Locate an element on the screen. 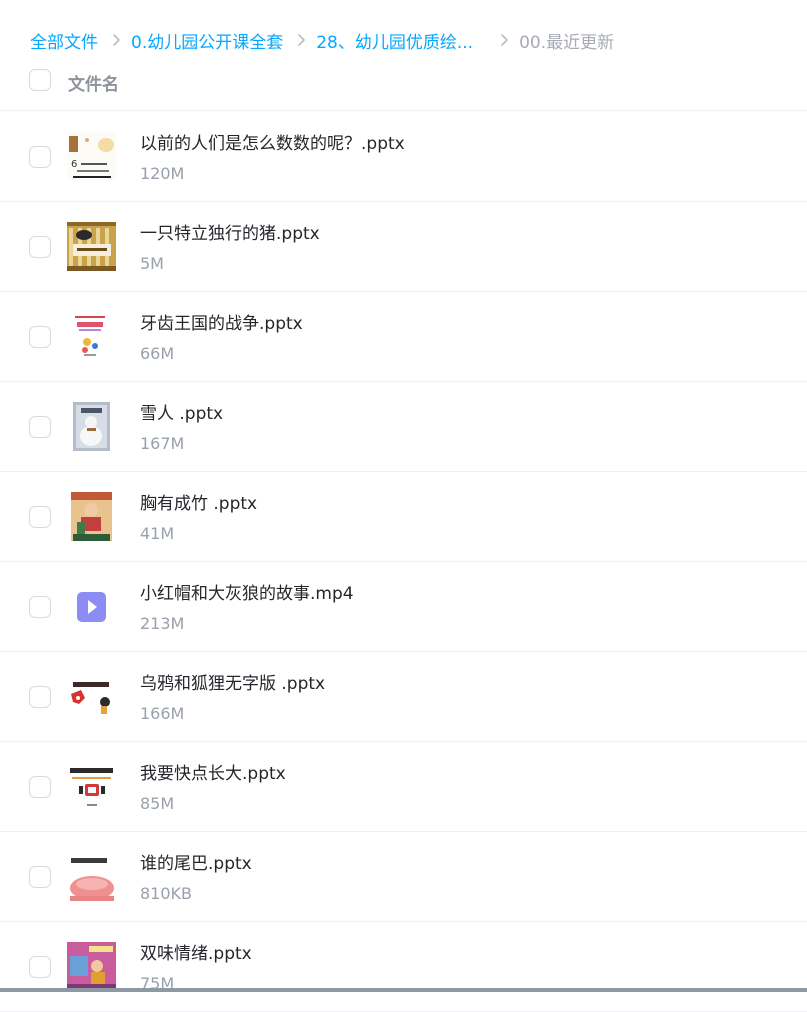  file-row: 双味情绪.pptx 75M is located at coordinates (403, 967).